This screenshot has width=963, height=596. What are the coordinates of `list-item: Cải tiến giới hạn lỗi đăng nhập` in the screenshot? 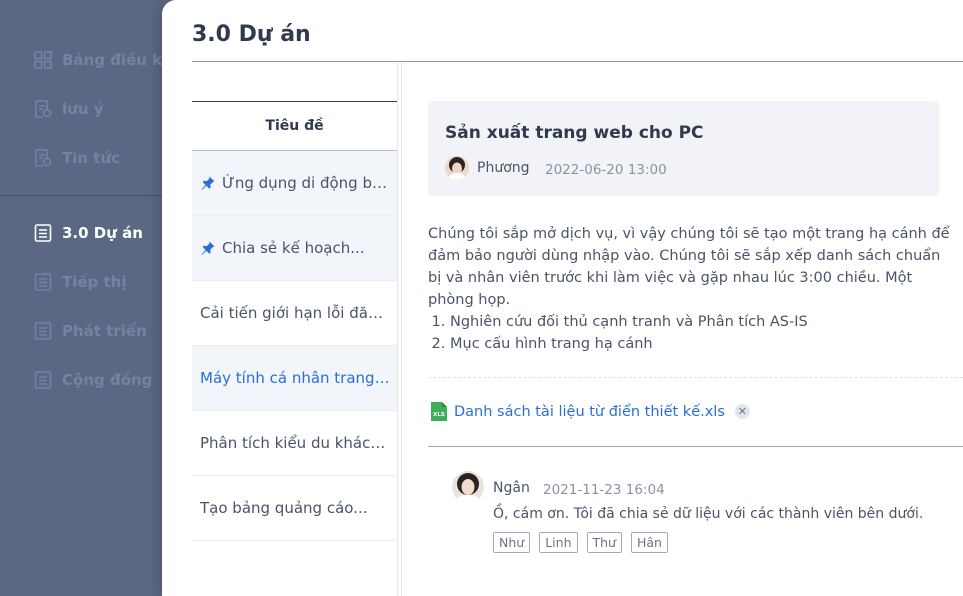 It's located at (294, 313).